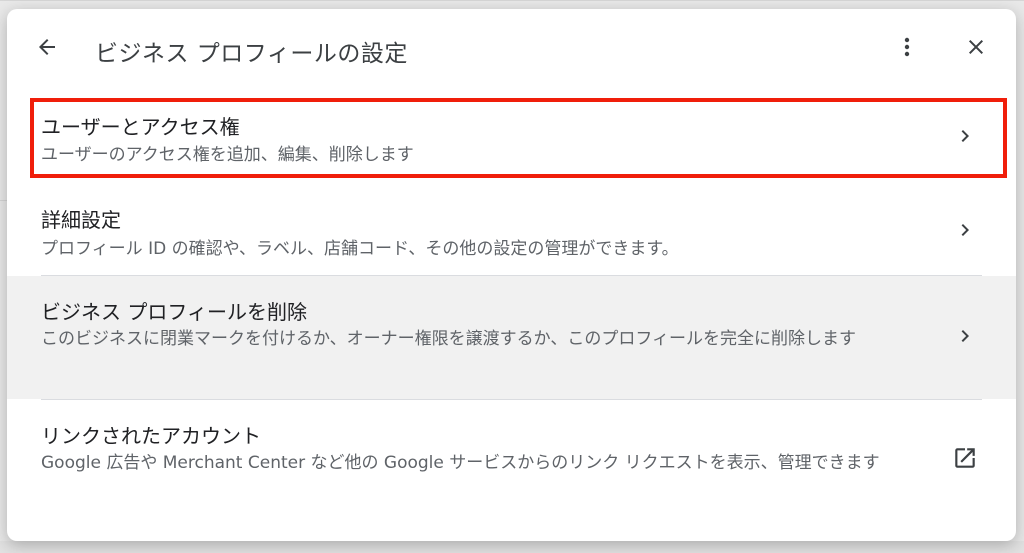  I want to click on more-vert-icon, so click(907, 47).